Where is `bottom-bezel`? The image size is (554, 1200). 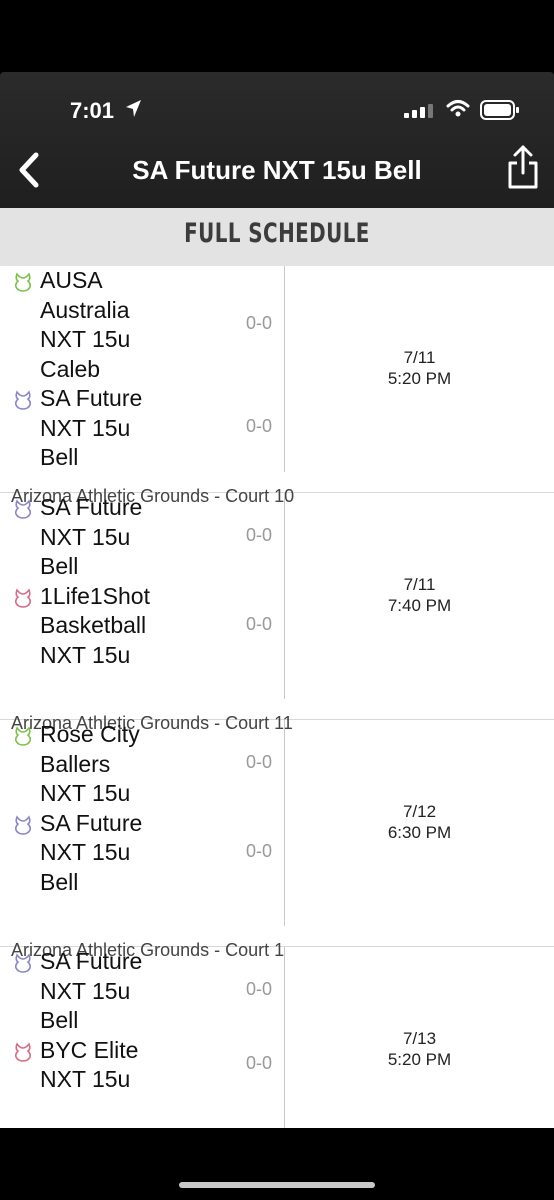
bottom-bezel is located at coordinates (277, 1164).